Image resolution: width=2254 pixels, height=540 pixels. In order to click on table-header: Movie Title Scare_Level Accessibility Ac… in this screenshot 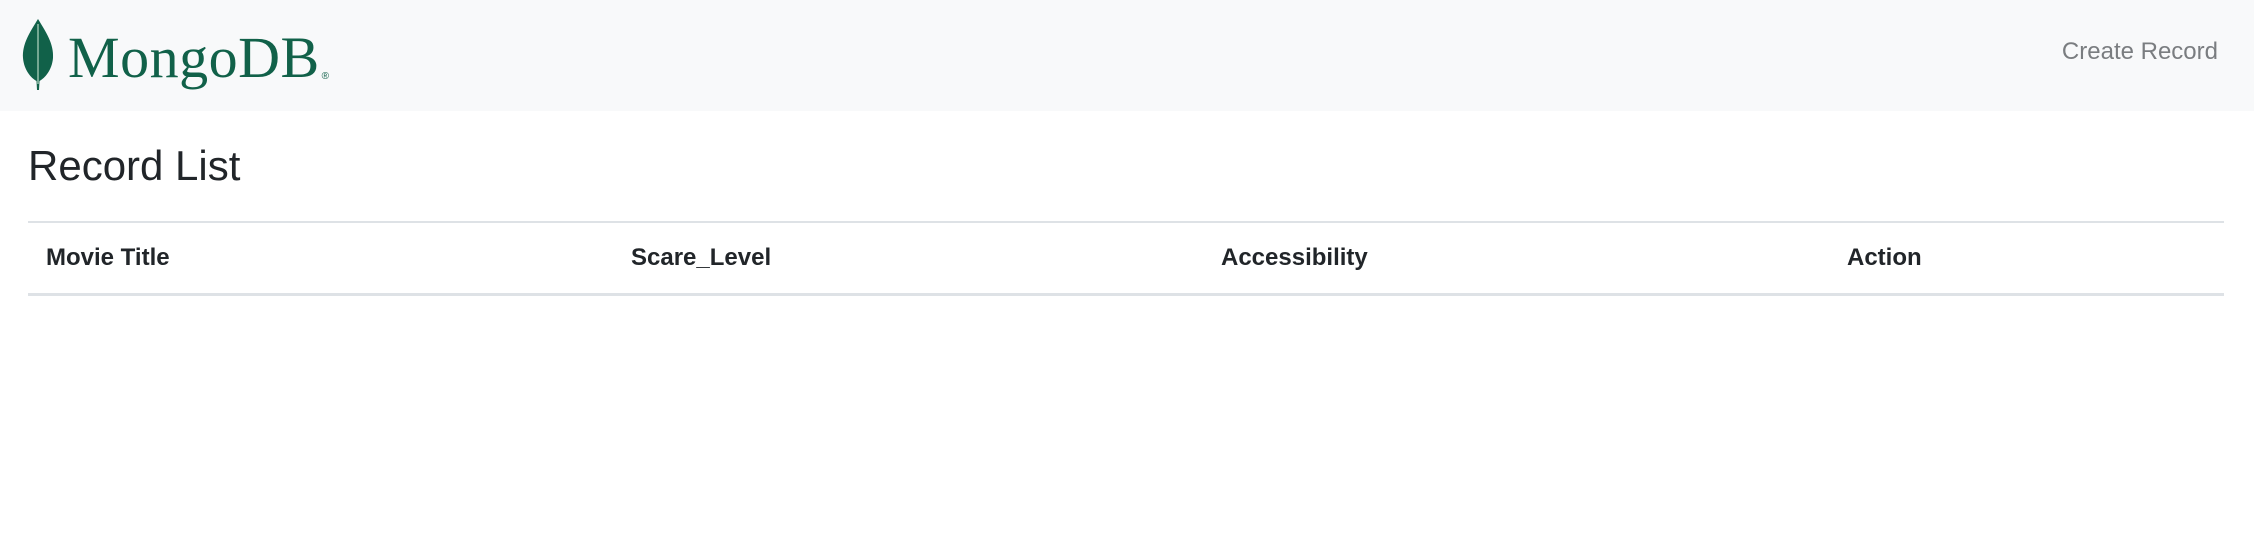, I will do `click(1126, 258)`.